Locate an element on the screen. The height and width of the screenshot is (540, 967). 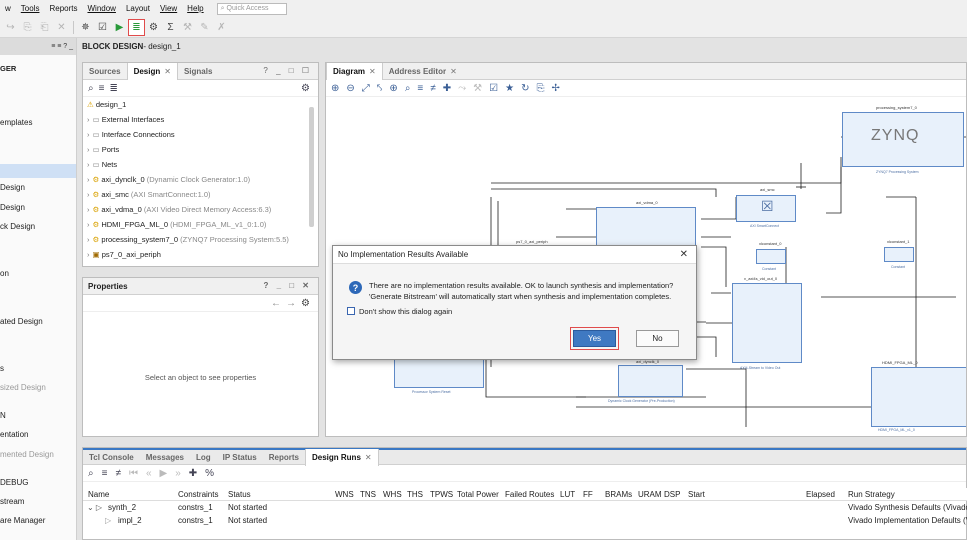
flow-item-templates: emplates is located at coordinates (16, 122).